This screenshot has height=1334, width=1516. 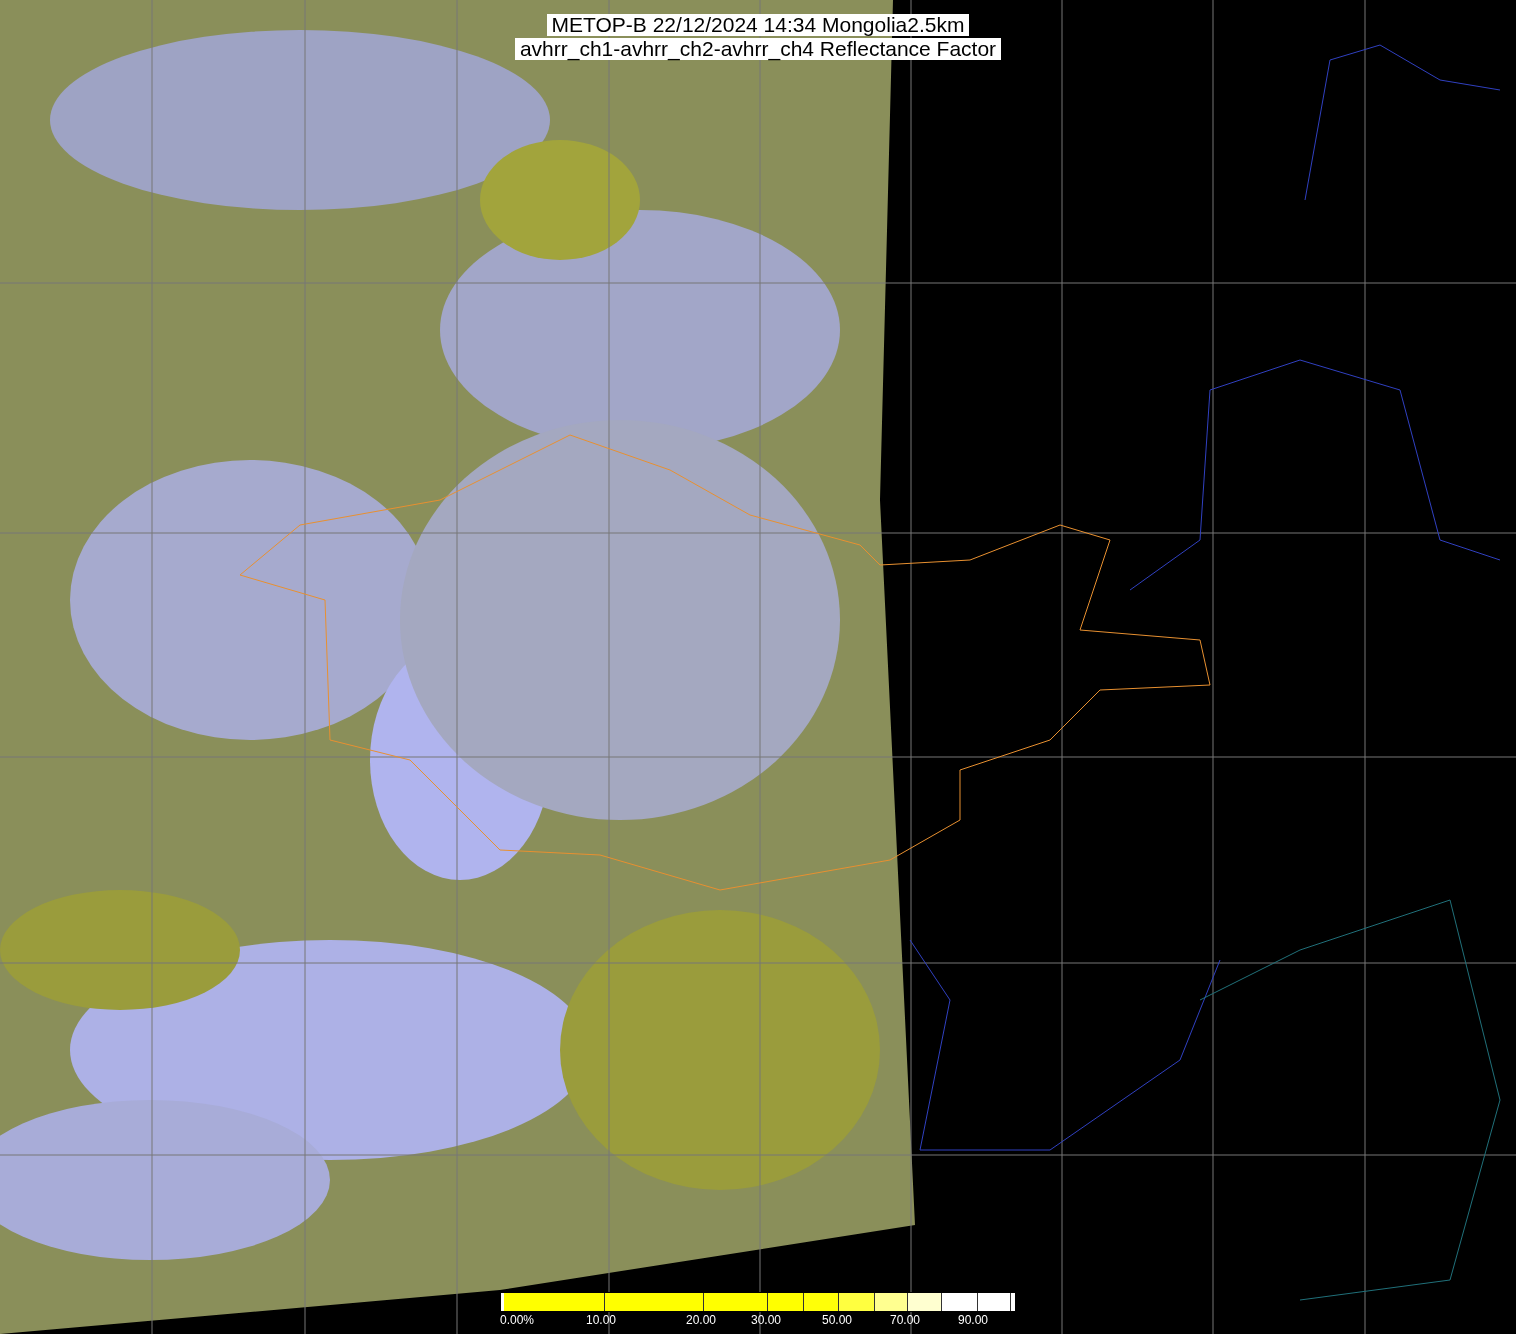 What do you see at coordinates (837, 1320) in the screenshot?
I see `colorbar-tick-label: 50.00` at bounding box center [837, 1320].